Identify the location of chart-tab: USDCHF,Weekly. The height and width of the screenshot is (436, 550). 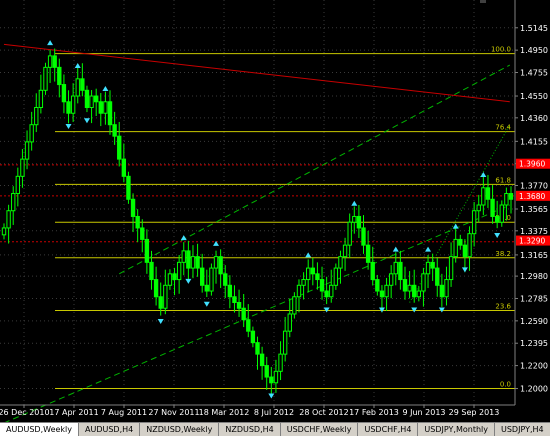
(320, 429).